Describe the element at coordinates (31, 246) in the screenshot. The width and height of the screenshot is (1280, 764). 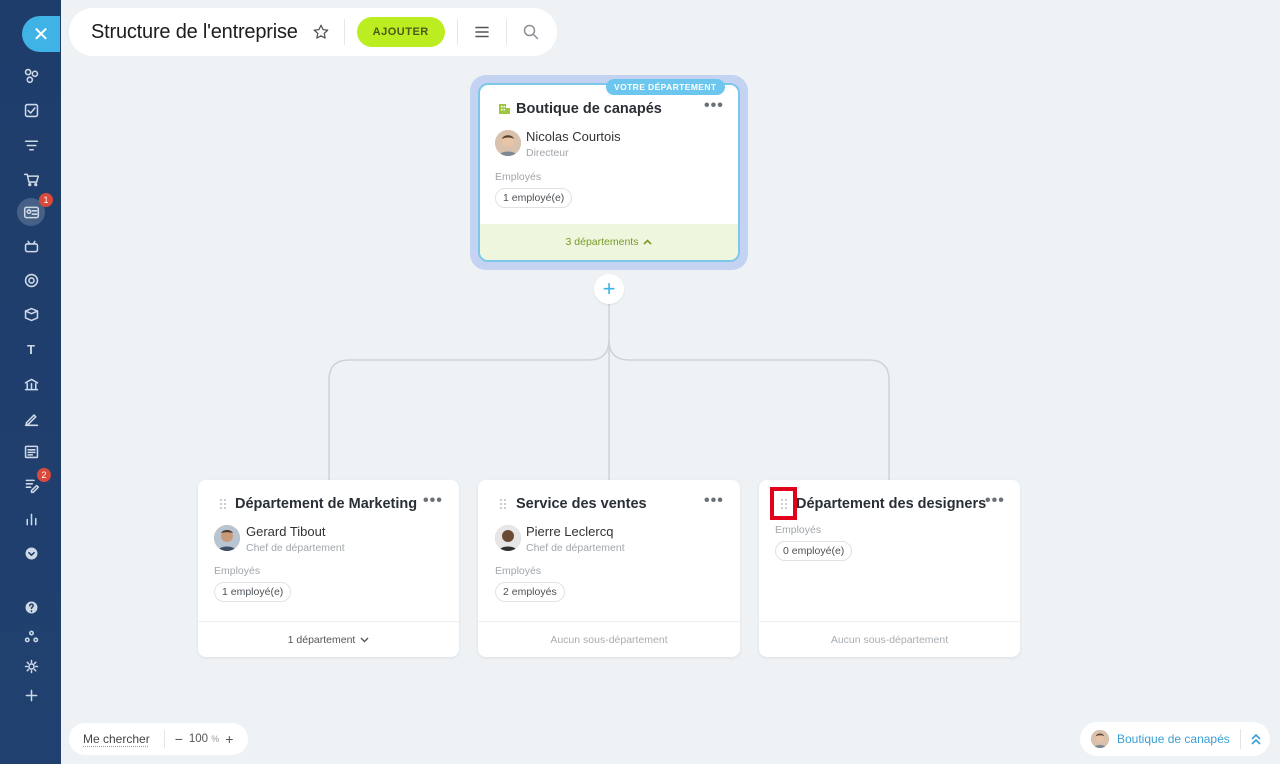
I see `robot-icon` at that location.